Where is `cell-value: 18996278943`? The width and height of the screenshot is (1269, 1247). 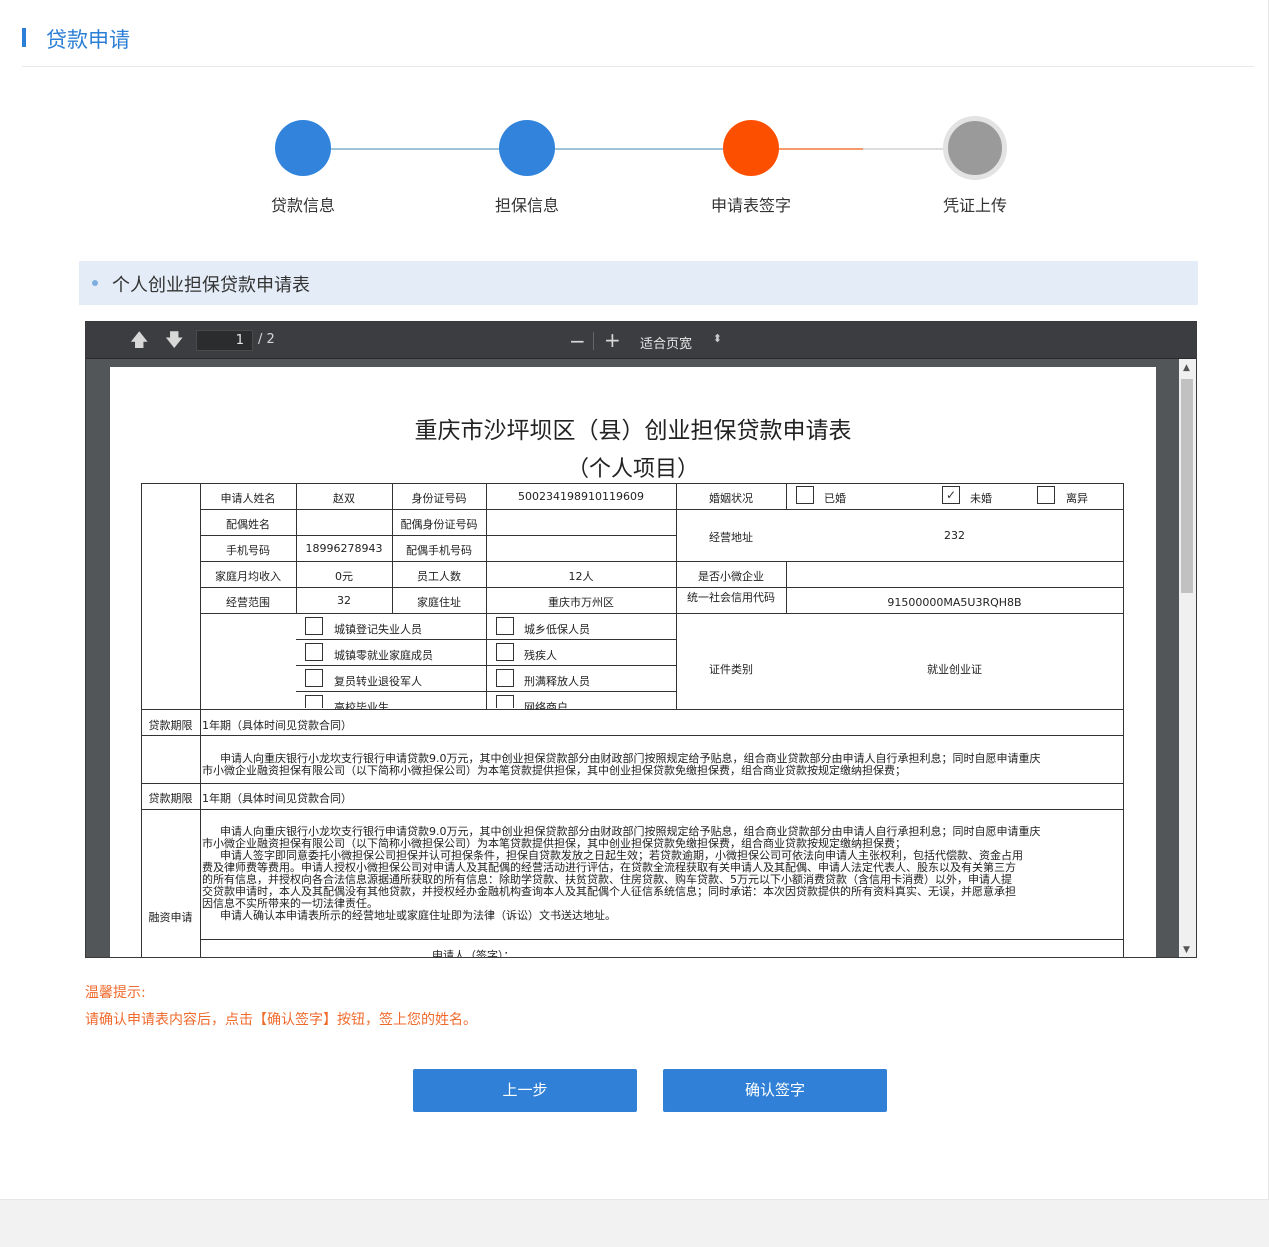 cell-value: 18996278943 is located at coordinates (344, 548).